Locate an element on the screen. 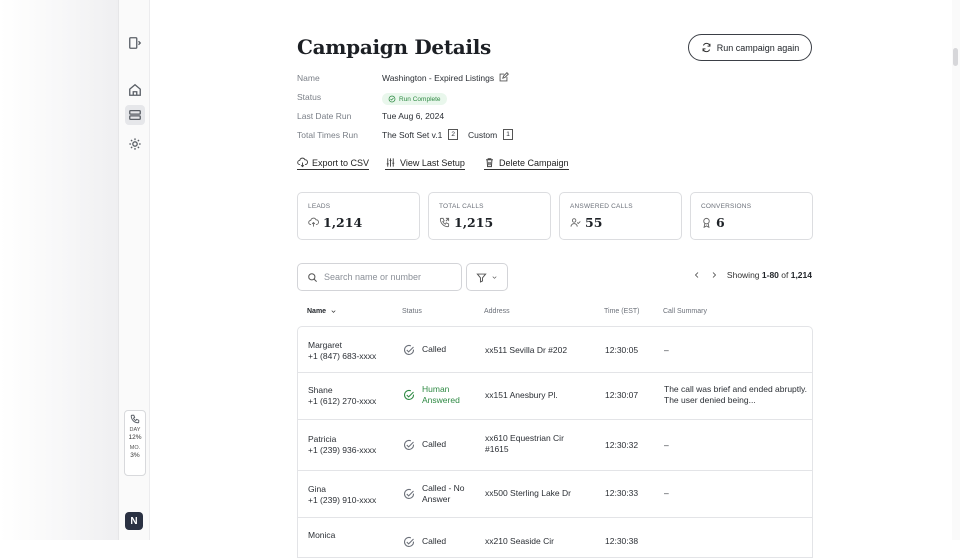 The width and height of the screenshot is (960, 558). table-row: Monica Called xx210 Seaside Cir 12:30:38 is located at coordinates (555, 538).